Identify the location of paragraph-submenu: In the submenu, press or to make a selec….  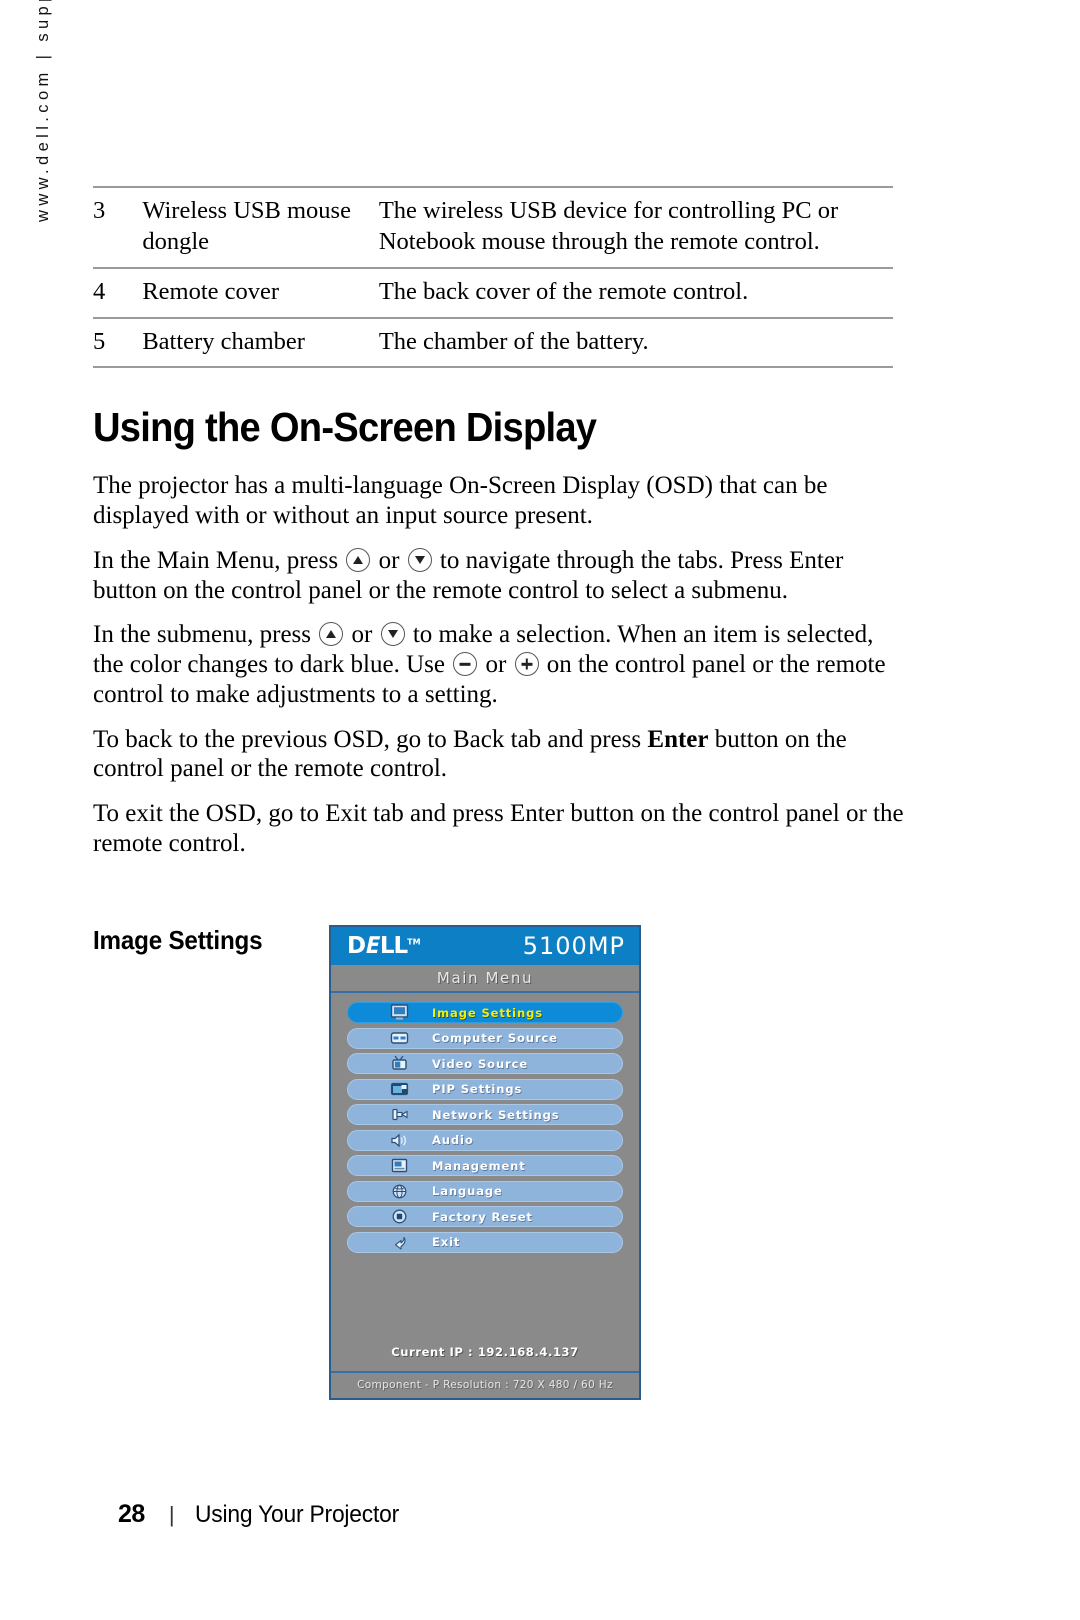
(499, 664).